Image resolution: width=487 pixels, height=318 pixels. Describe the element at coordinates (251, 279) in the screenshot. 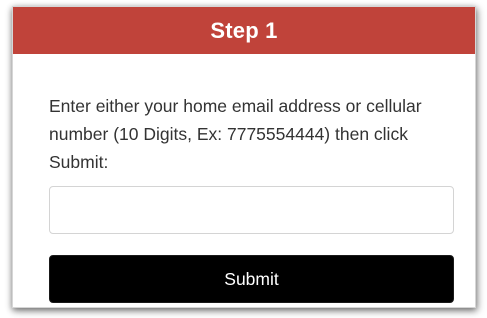

I see `submit-button: Submit` at that location.